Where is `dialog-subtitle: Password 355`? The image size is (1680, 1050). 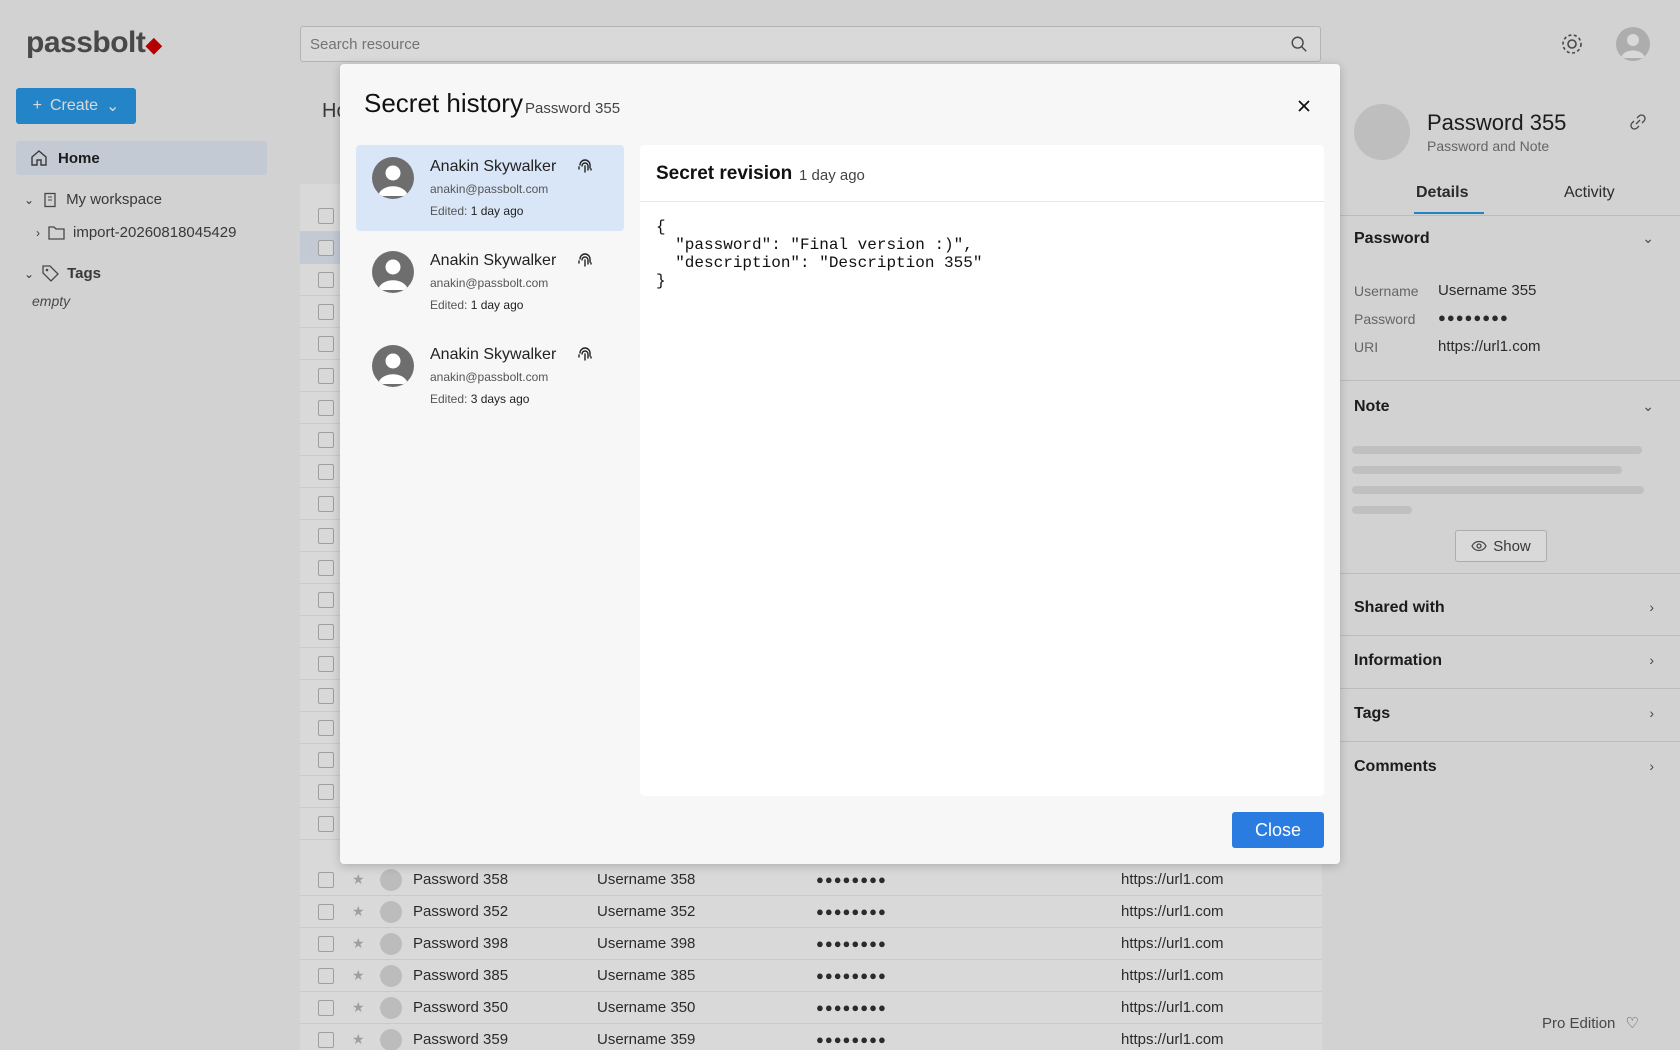
dialog-subtitle: Password 355 is located at coordinates (573, 108).